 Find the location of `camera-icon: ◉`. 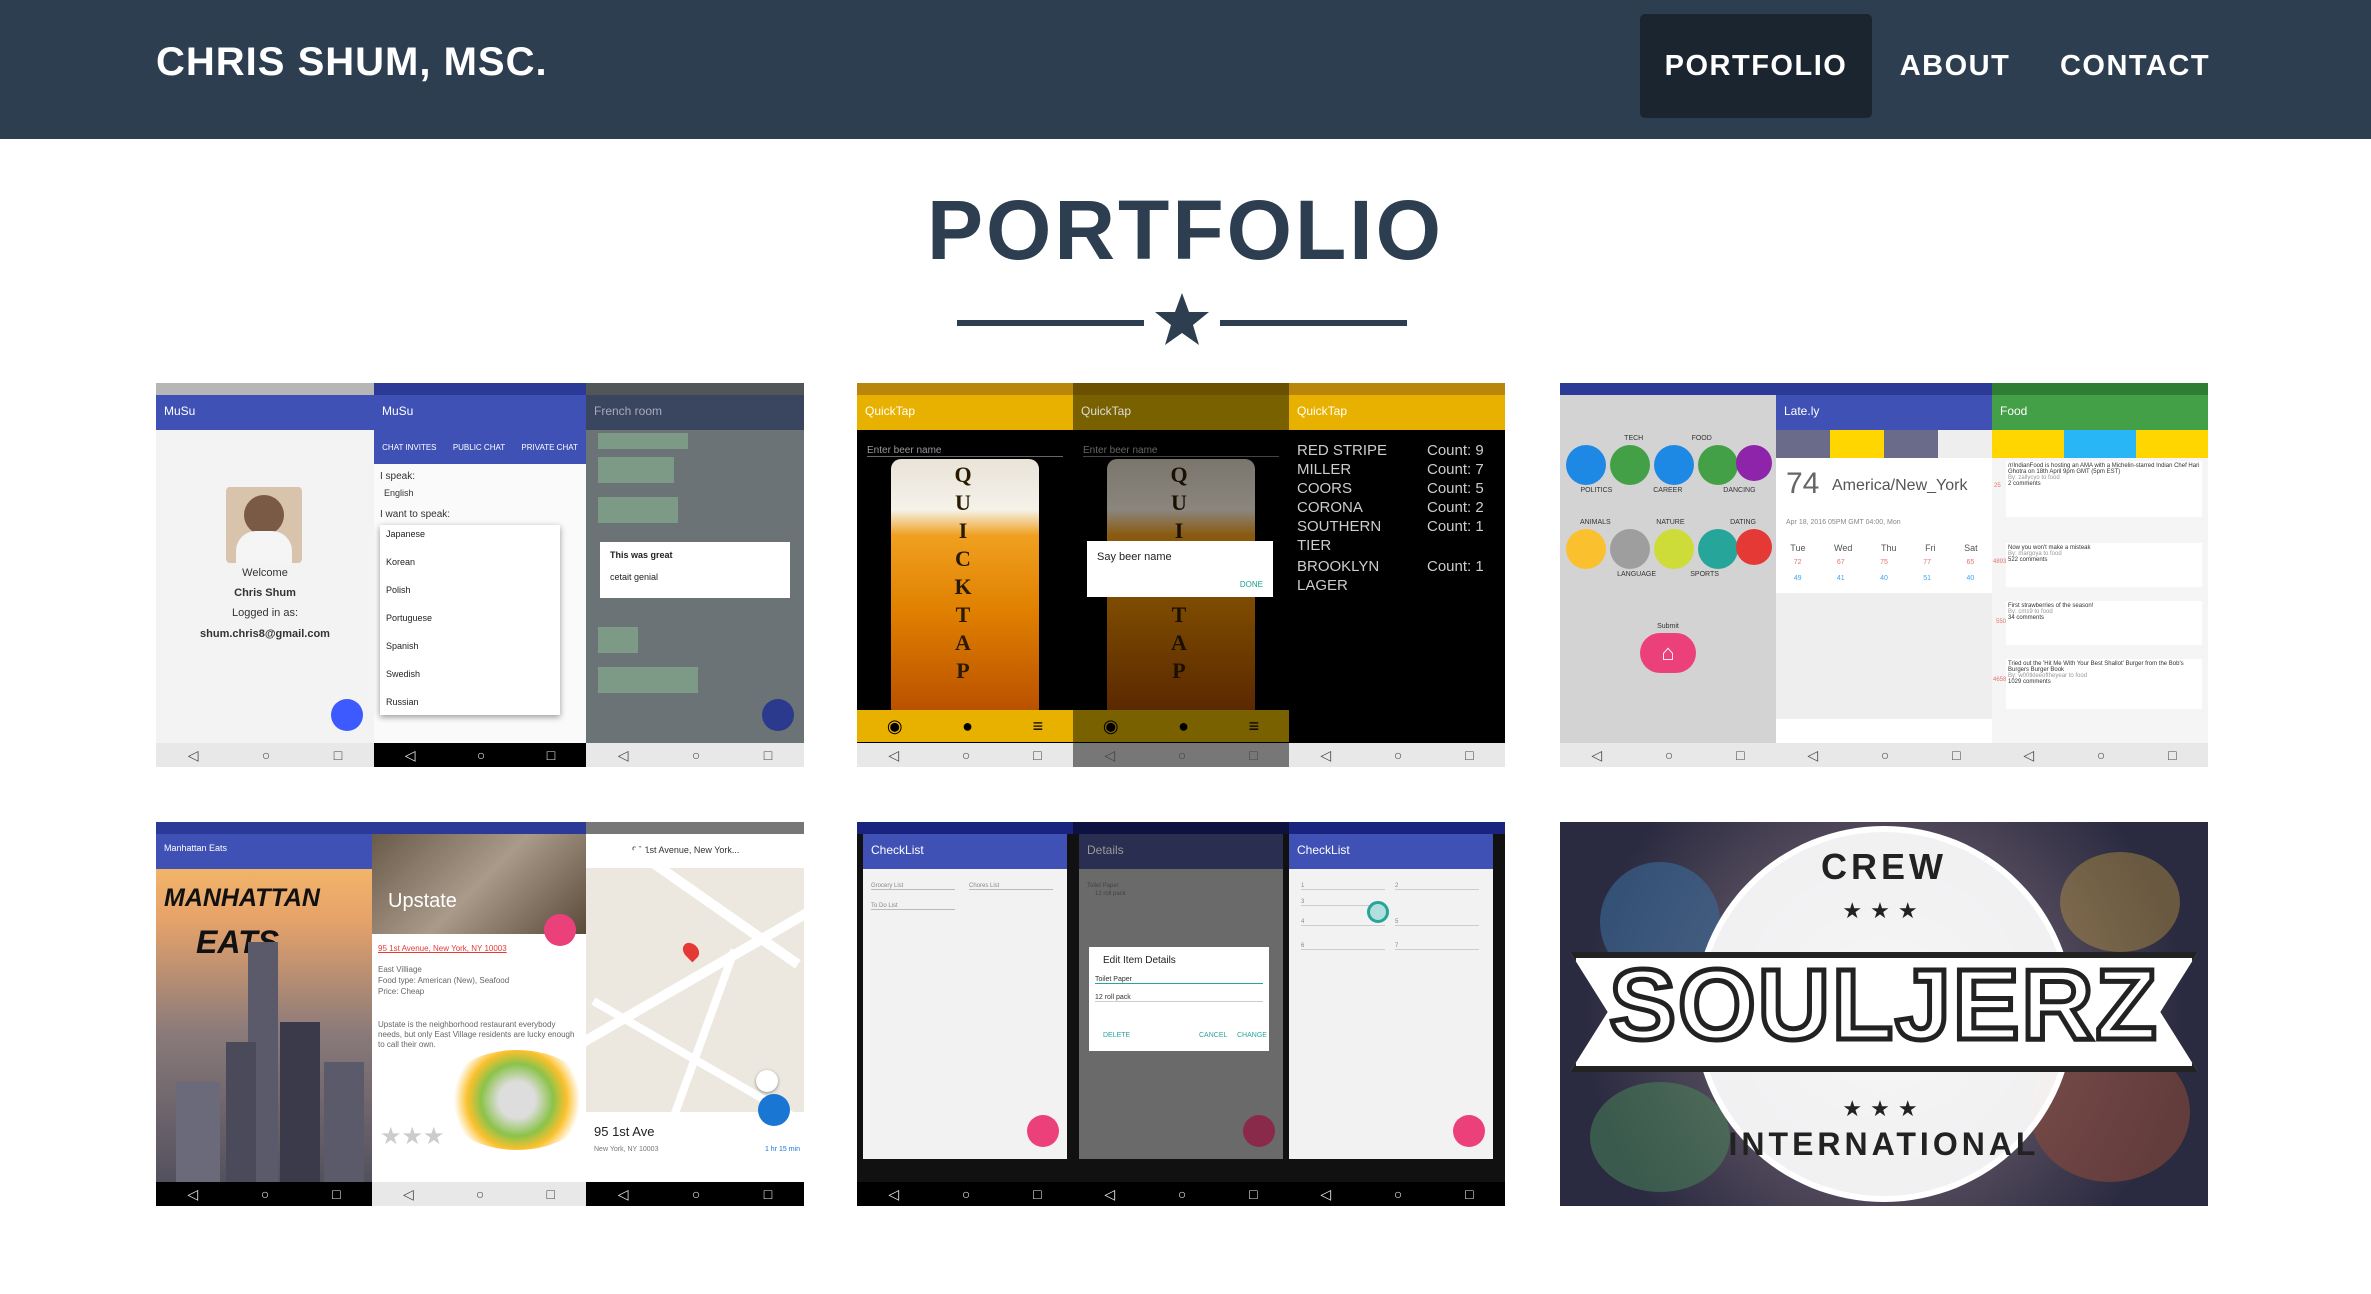

camera-icon: ◉ is located at coordinates (894, 725).